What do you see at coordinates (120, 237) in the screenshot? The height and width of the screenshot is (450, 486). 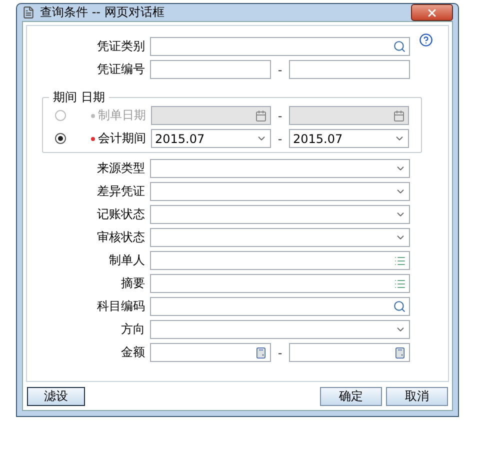 I see `field-label: 审核状态` at bounding box center [120, 237].